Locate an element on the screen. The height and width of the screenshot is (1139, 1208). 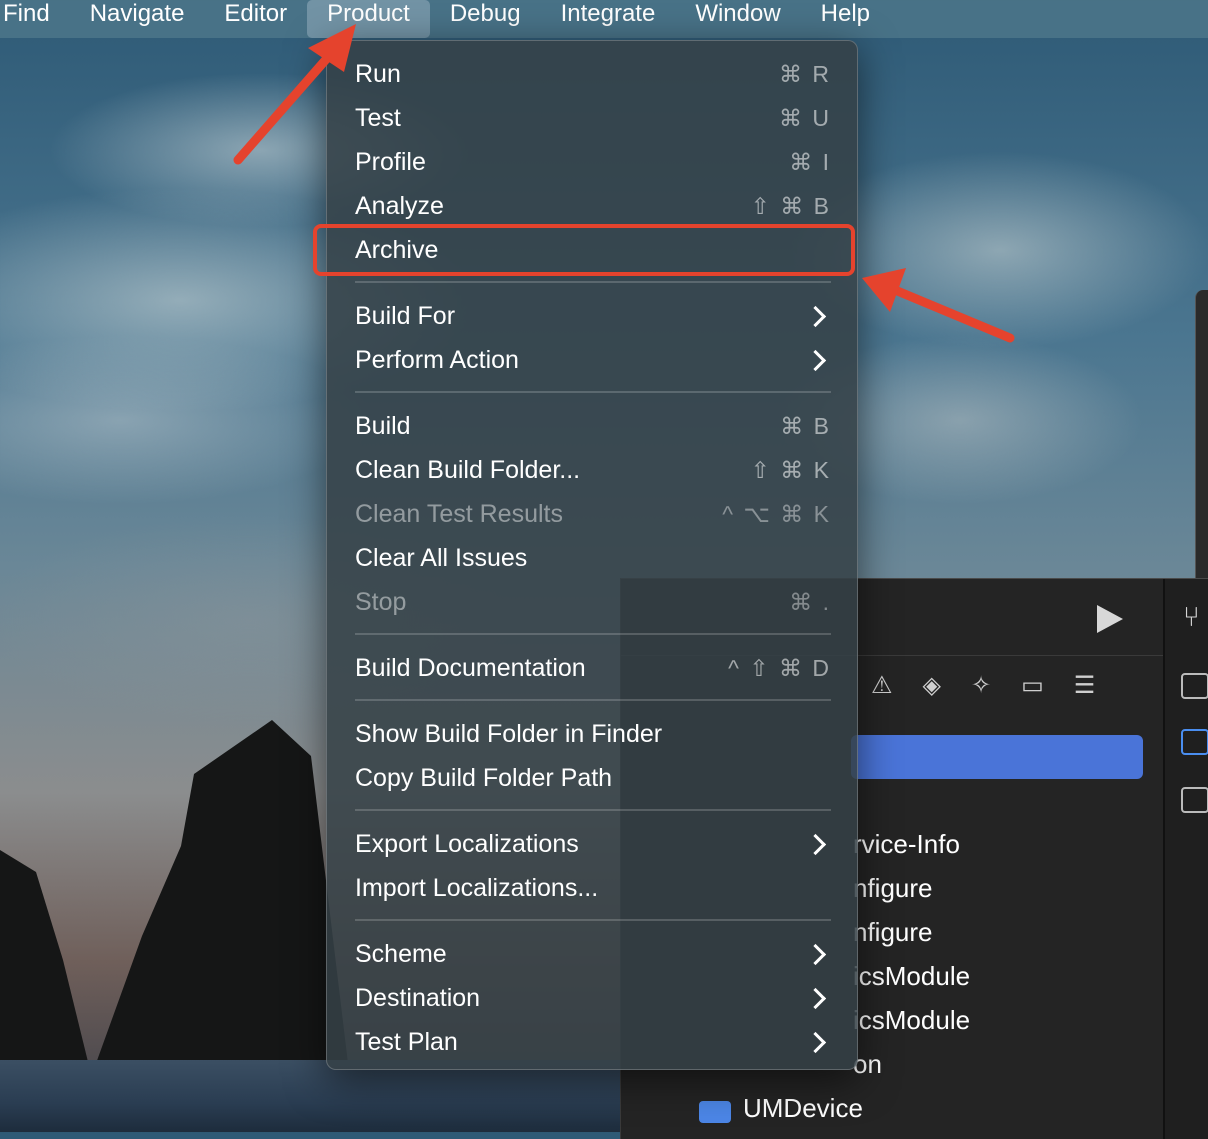
menu-item-destination: Destination is located at coordinates (593, 998).